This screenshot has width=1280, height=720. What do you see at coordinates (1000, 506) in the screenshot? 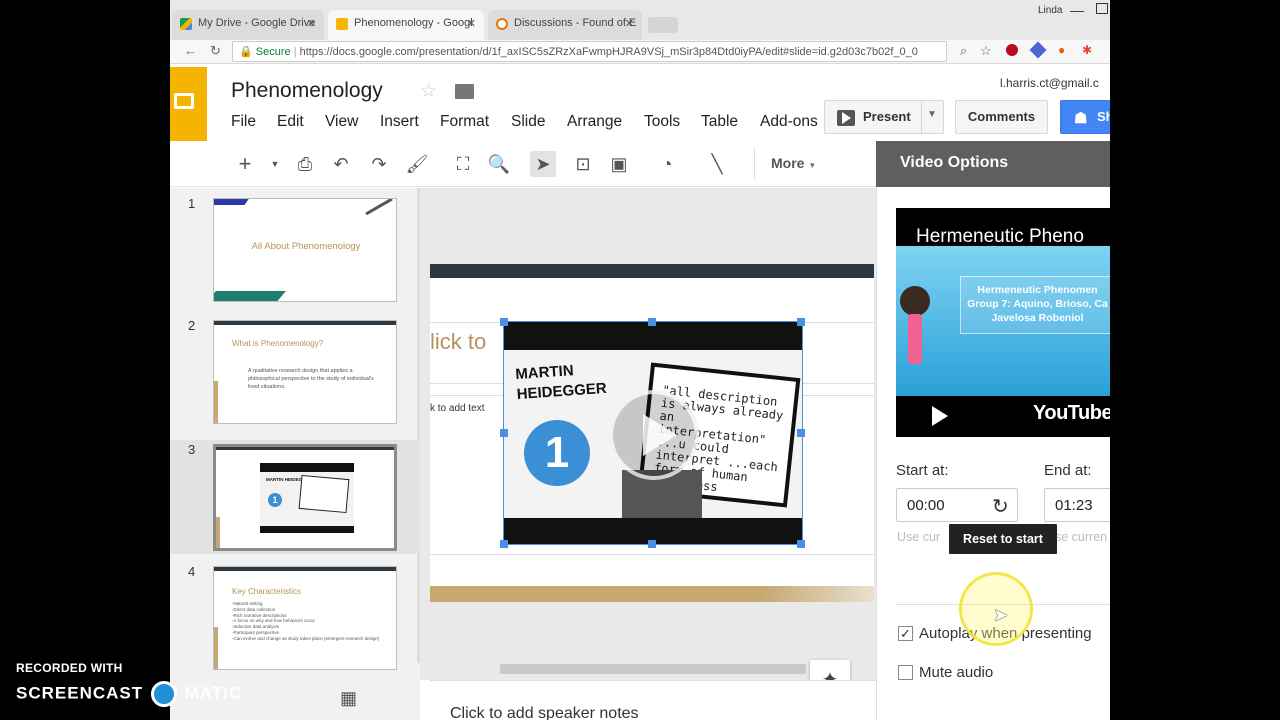
I see `reset-icon: ↻` at bounding box center [1000, 506].